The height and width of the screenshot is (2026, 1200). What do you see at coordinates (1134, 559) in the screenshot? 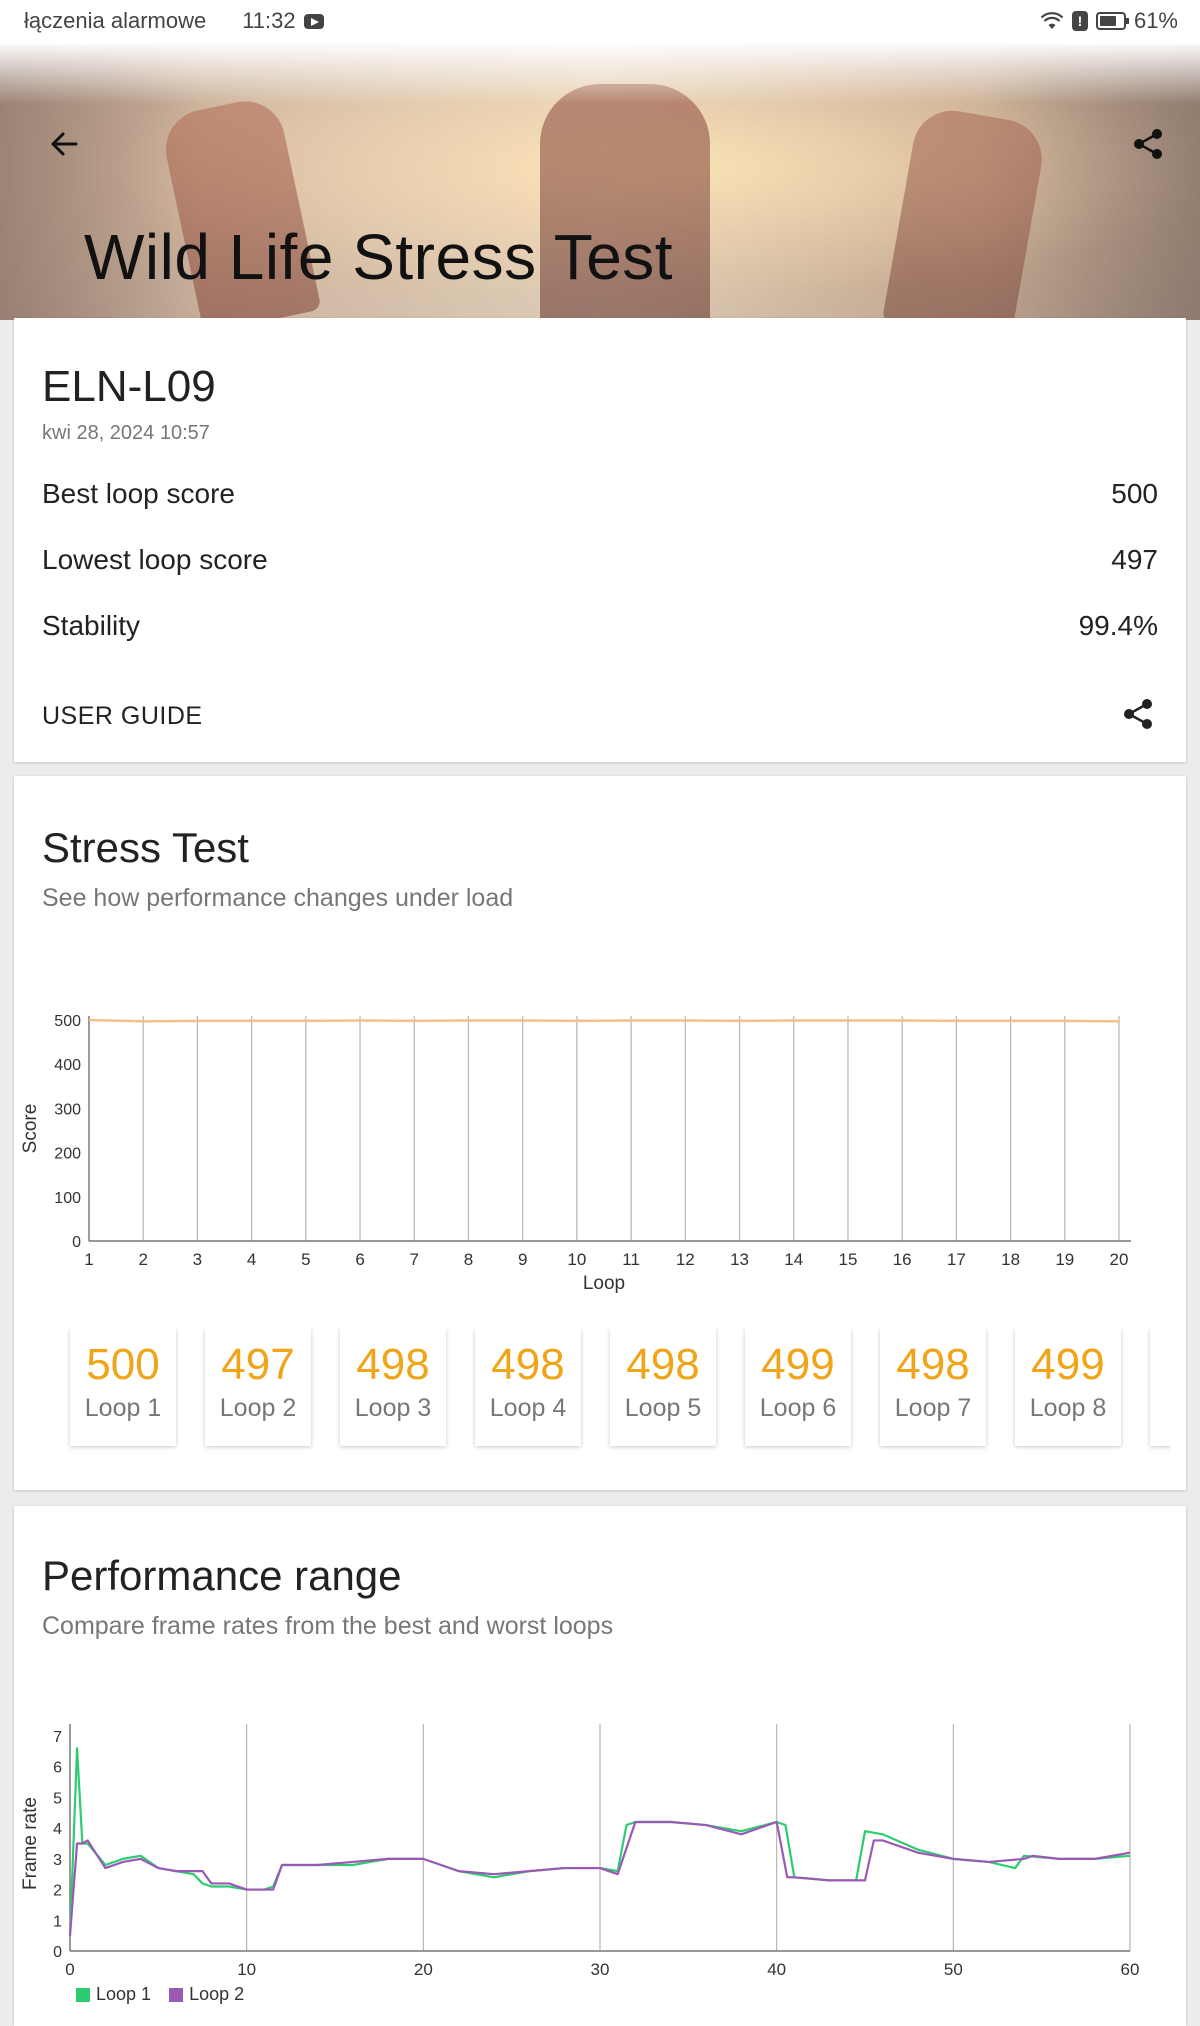
I see `stat-value: 497` at bounding box center [1134, 559].